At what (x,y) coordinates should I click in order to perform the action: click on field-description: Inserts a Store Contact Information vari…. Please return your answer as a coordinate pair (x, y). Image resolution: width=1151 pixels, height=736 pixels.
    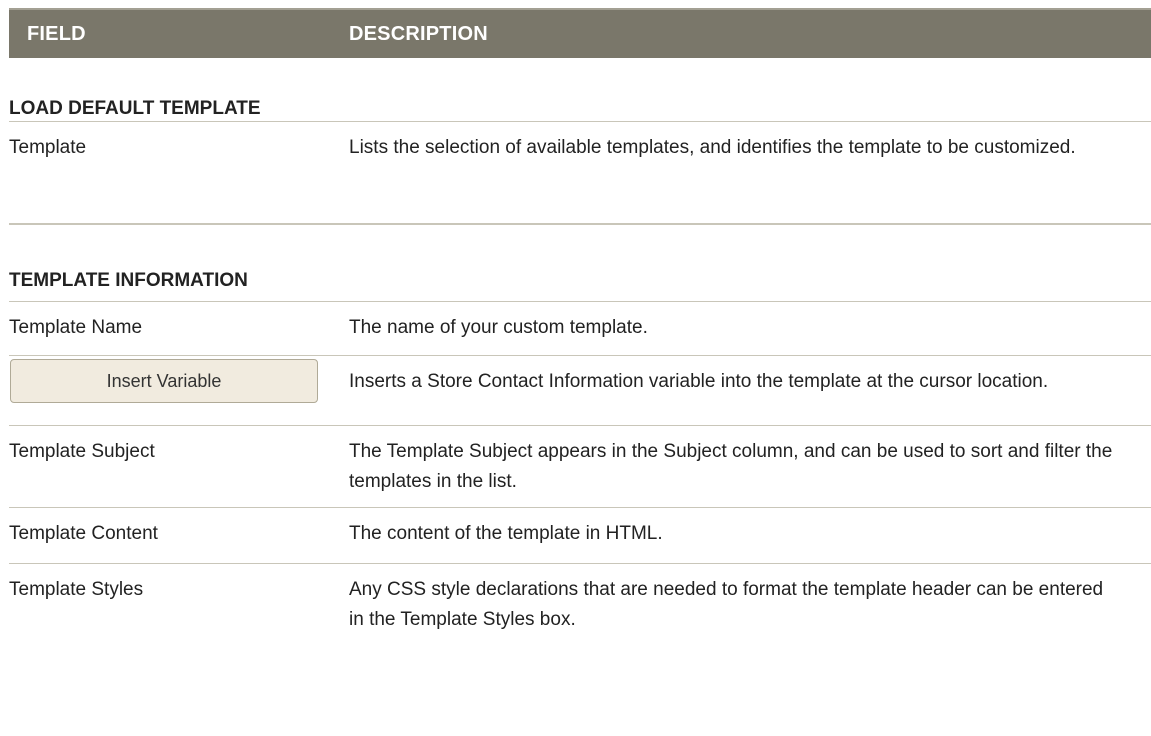
    Looking at the image, I should click on (699, 381).